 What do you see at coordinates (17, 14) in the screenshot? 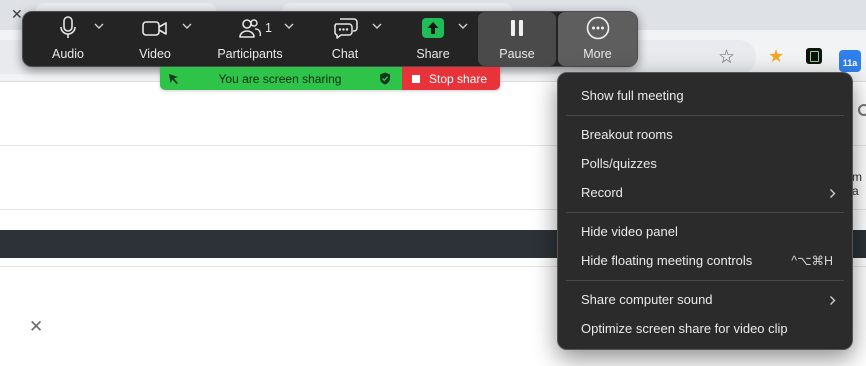
I see `tab-close-icon: ✕` at bounding box center [17, 14].